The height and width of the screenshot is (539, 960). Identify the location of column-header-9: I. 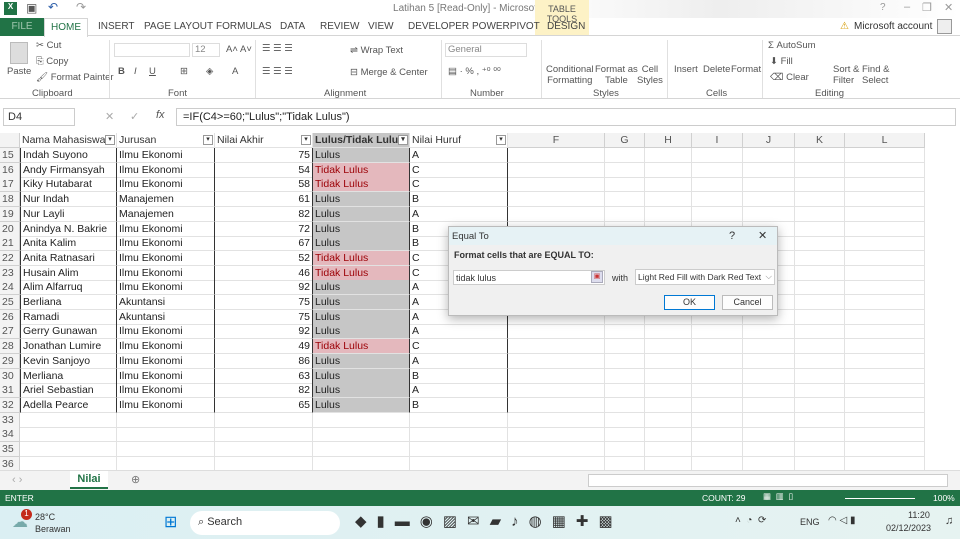
(717, 140).